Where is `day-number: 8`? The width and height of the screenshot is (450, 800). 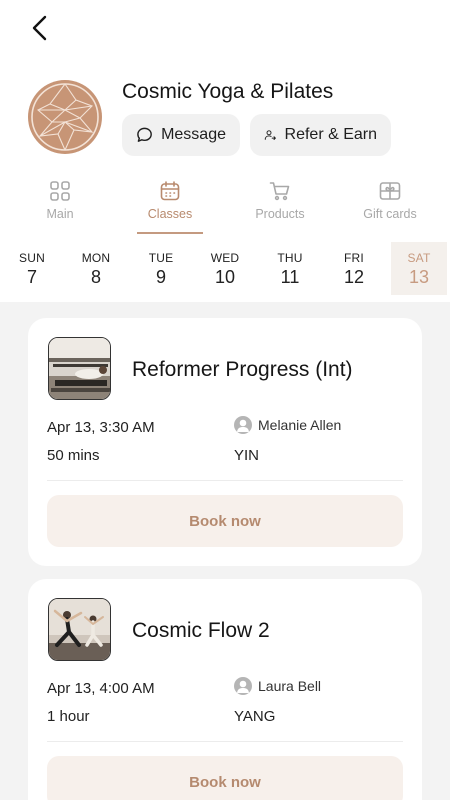 day-number: 8 is located at coordinates (95, 277).